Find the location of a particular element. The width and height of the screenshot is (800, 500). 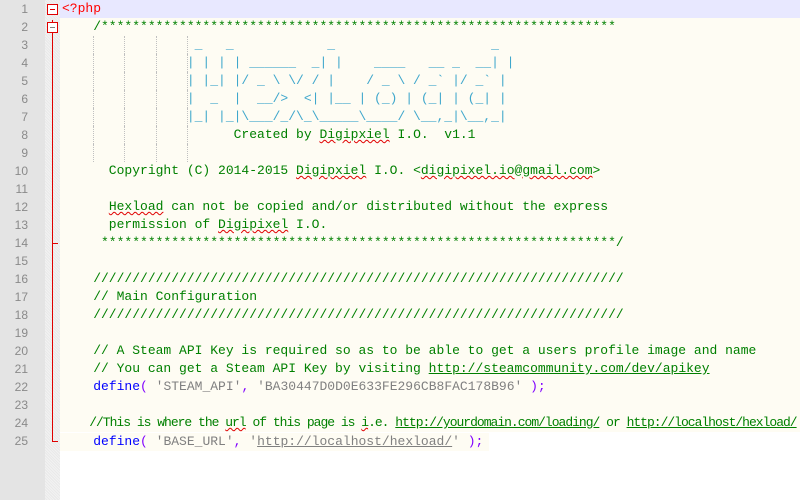

code-line: | _ | __/> <| |__ | (_) | (_| | (_| | is located at coordinates (430, 99).